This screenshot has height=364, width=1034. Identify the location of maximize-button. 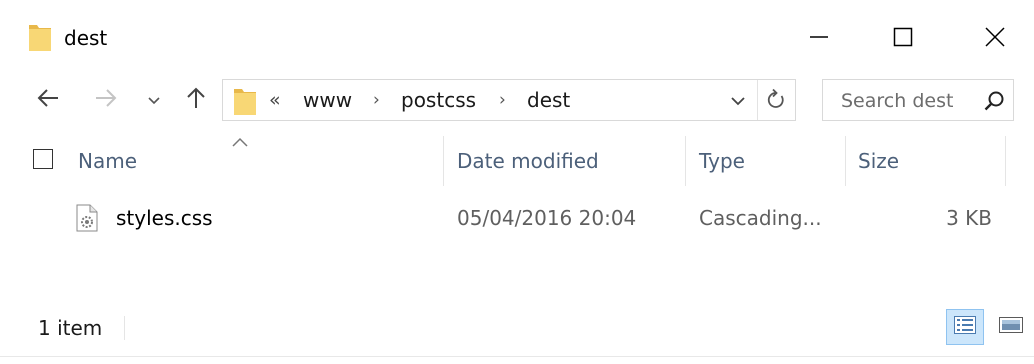
(903, 37).